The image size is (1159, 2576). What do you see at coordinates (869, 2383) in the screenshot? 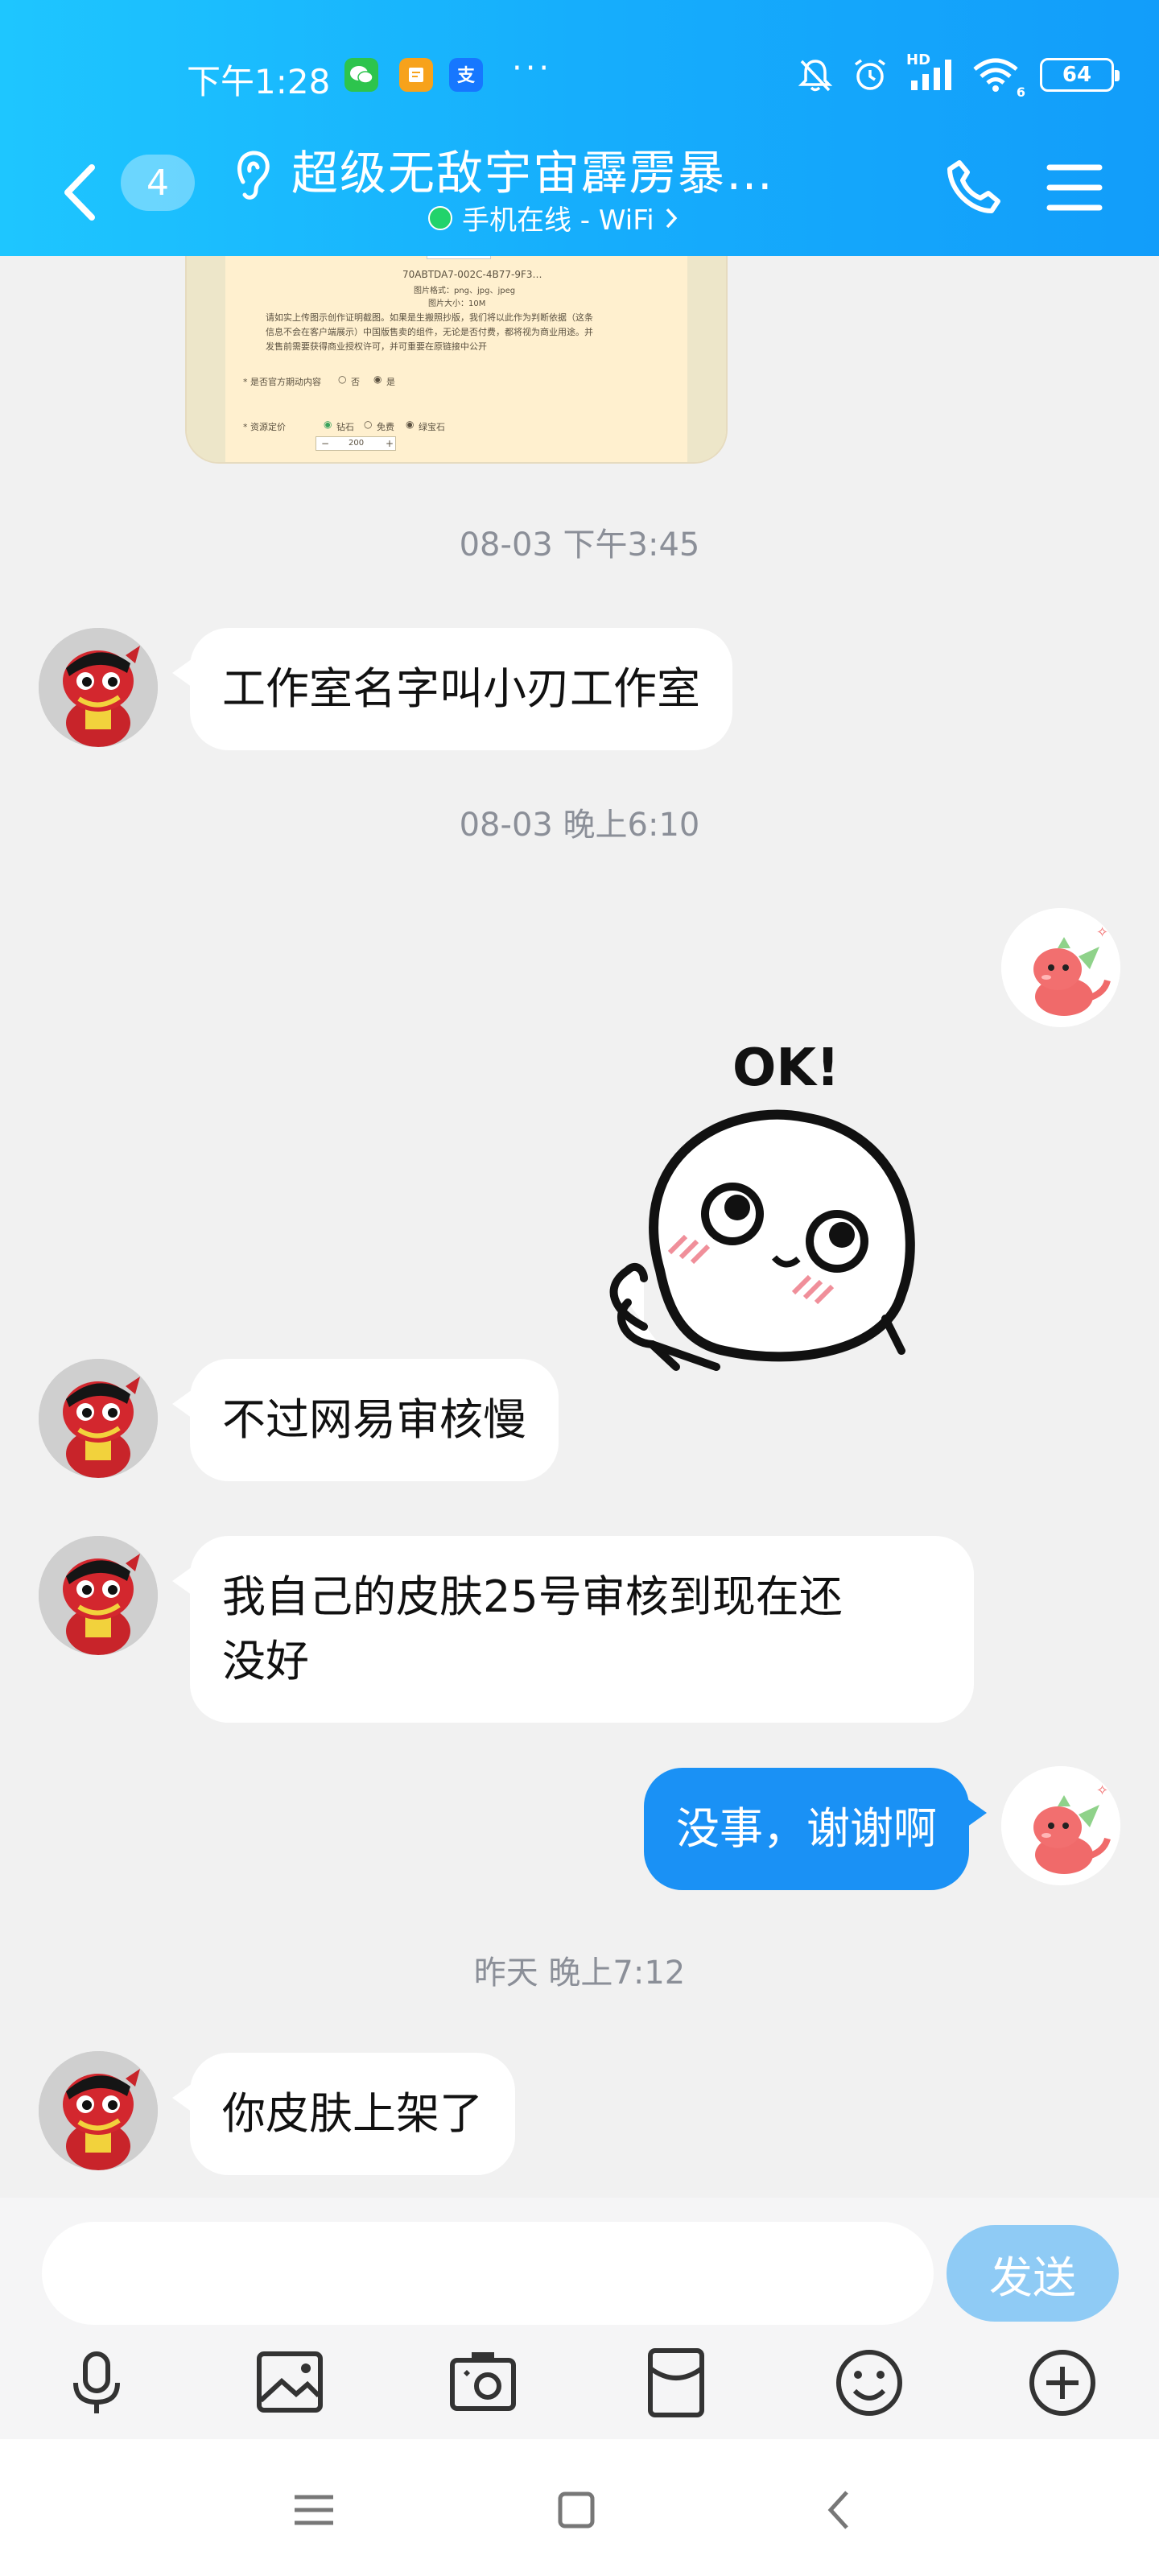
I see `emoji-icon` at bounding box center [869, 2383].